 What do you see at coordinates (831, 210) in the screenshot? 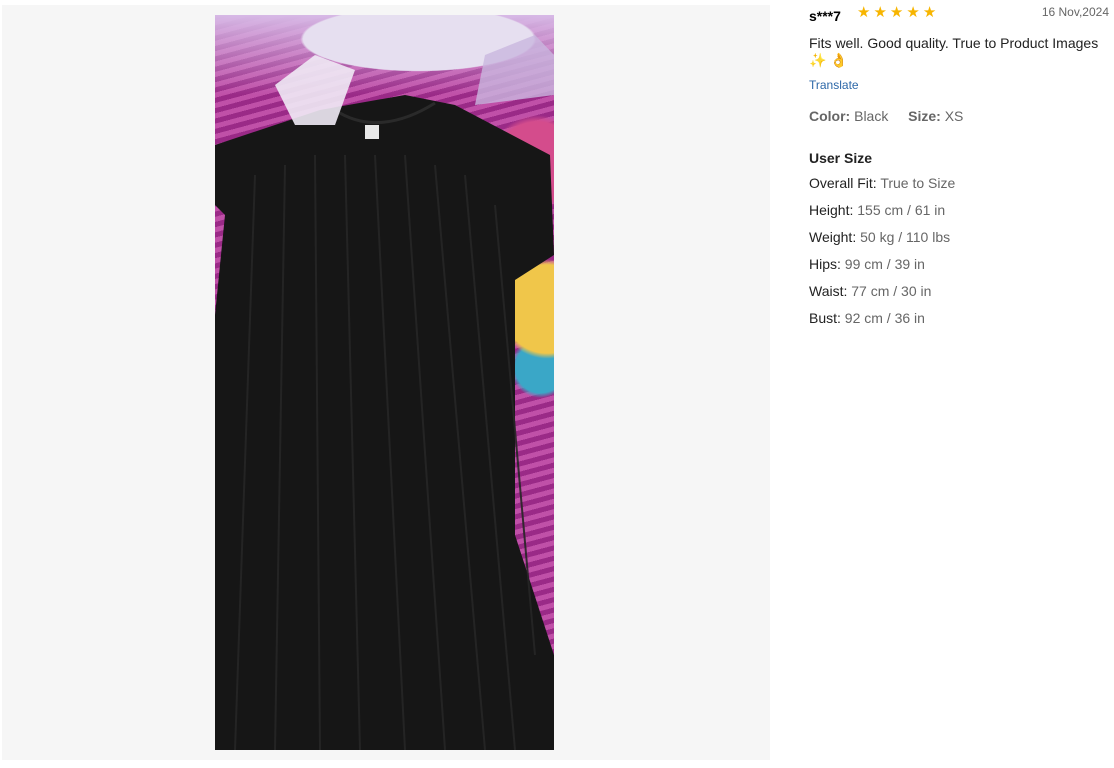
I see `user-size-key: Height:` at bounding box center [831, 210].